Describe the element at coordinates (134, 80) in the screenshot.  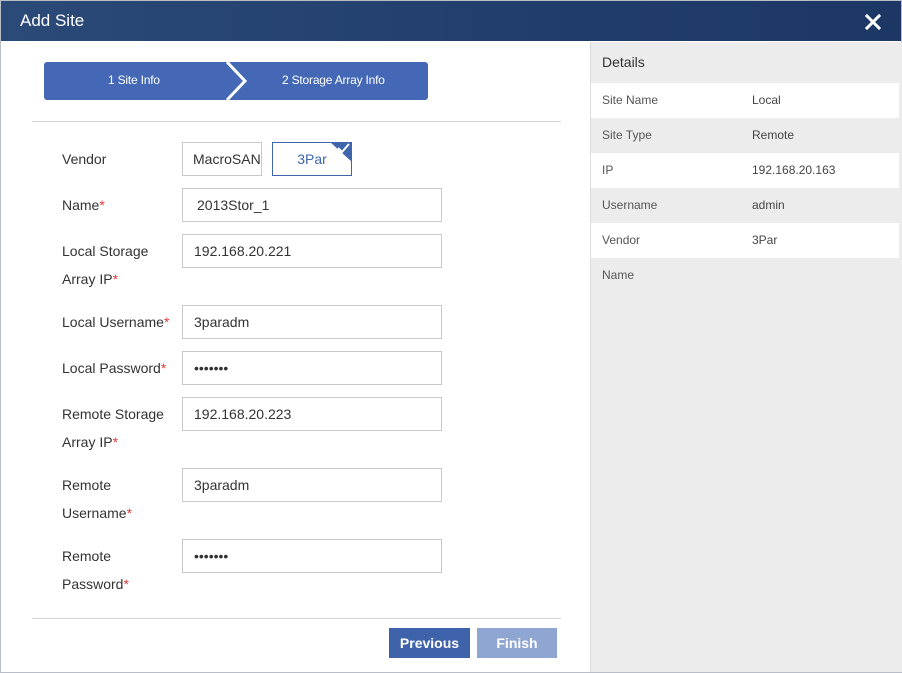
I see `step-site-info: 1 Site Info` at that location.